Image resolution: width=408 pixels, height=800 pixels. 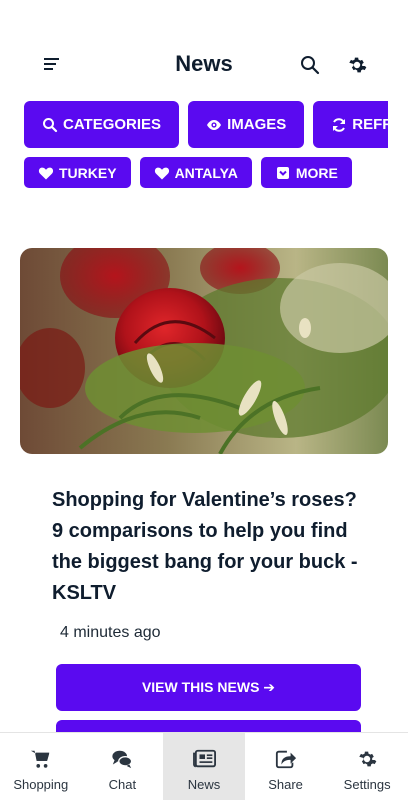 What do you see at coordinates (204, 784) in the screenshot?
I see `tab-news-label: News` at bounding box center [204, 784].